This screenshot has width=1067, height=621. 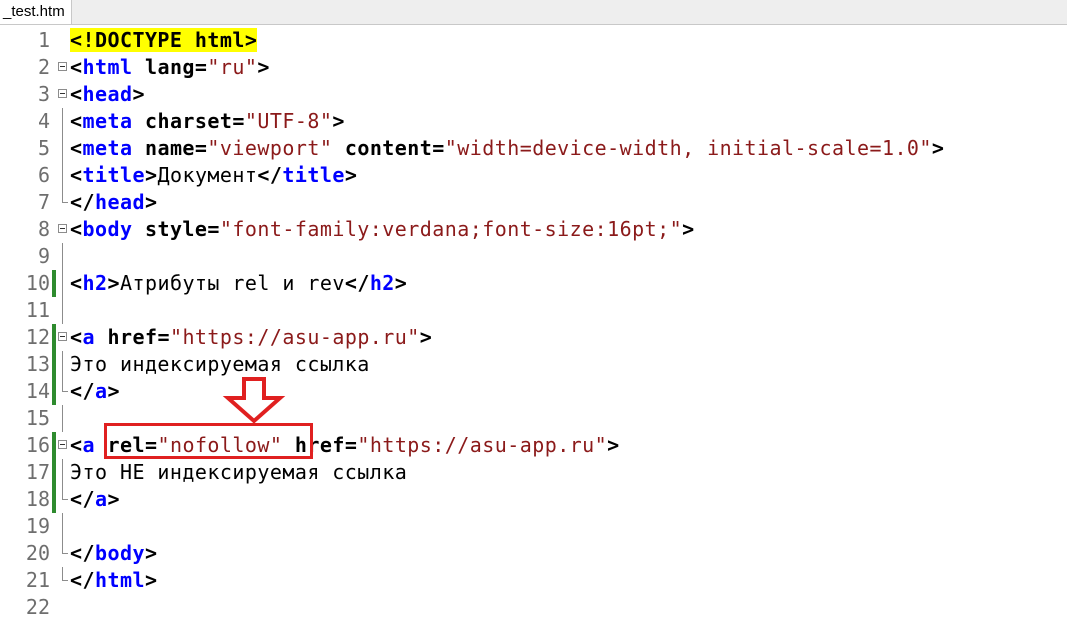 I want to click on line-number: 8, so click(x=43, y=229).